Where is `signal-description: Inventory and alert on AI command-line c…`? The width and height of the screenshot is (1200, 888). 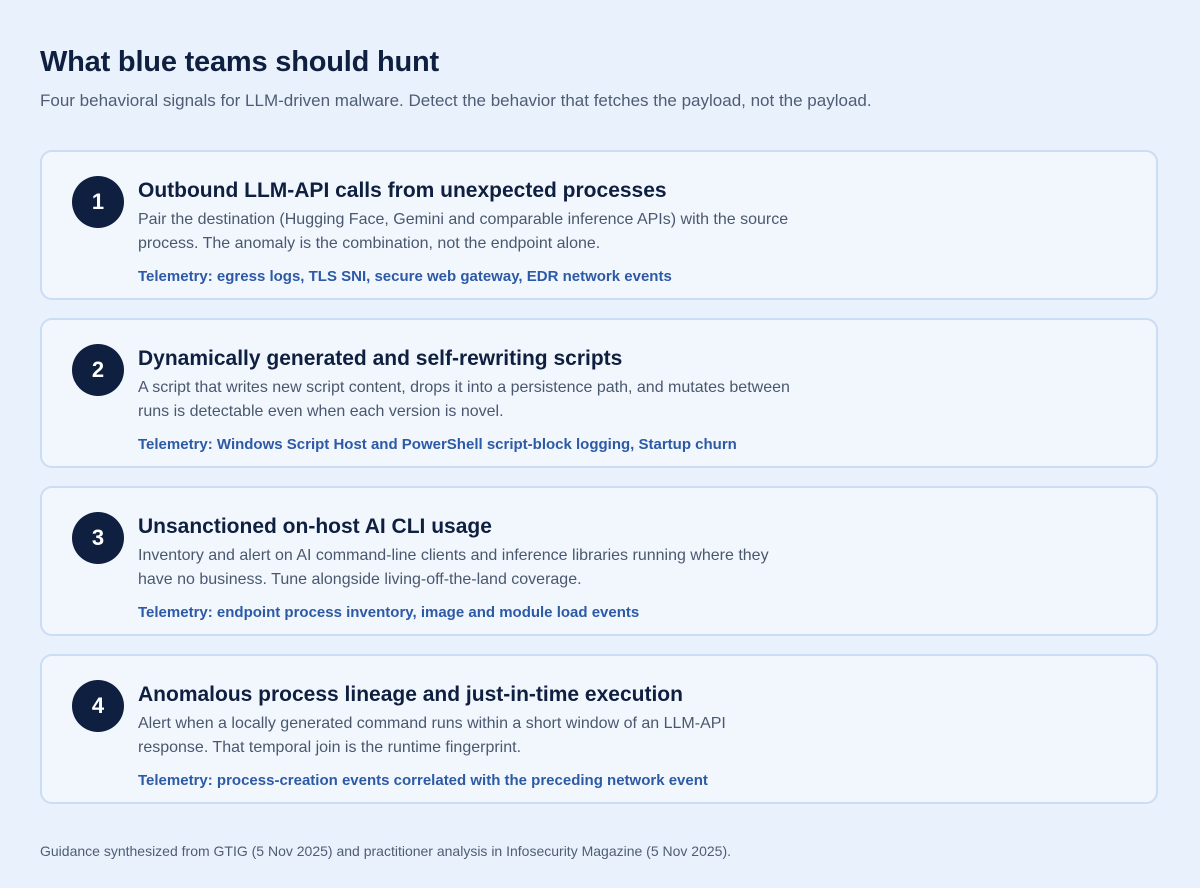
signal-description: Inventory and alert on AI command-line c… is located at coordinates (453, 567).